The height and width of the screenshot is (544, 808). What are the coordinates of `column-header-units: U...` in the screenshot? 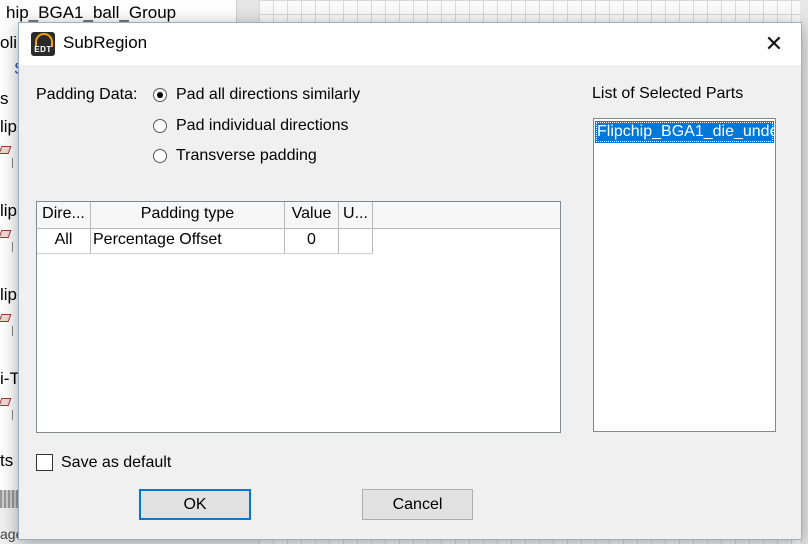 It's located at (356, 215).